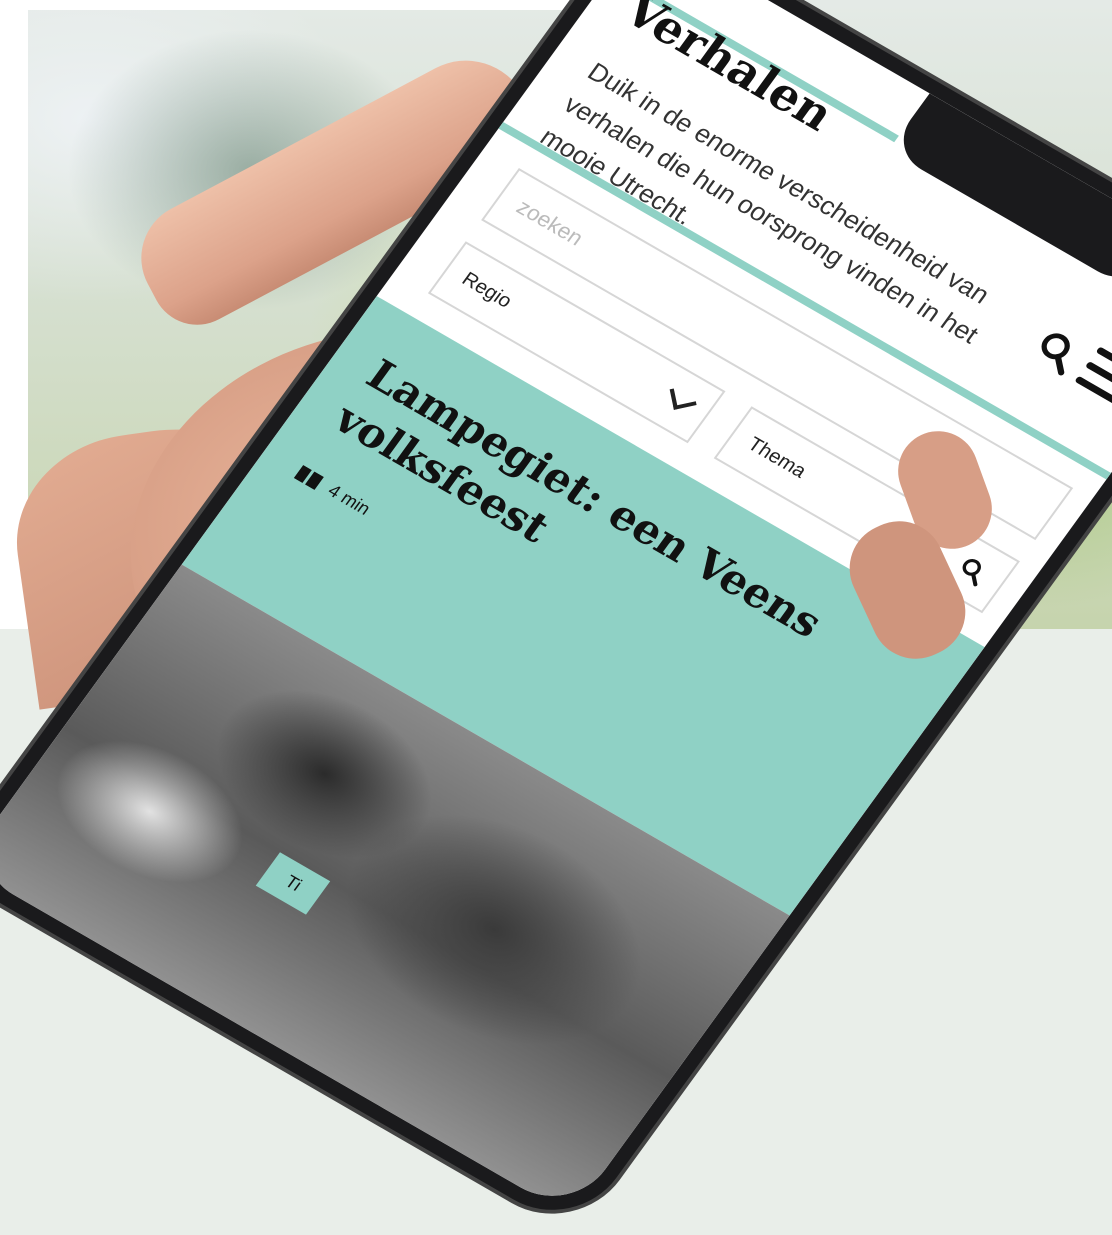  Describe the element at coordinates (293, 883) in the screenshot. I see `story-tag: Ti` at that location.